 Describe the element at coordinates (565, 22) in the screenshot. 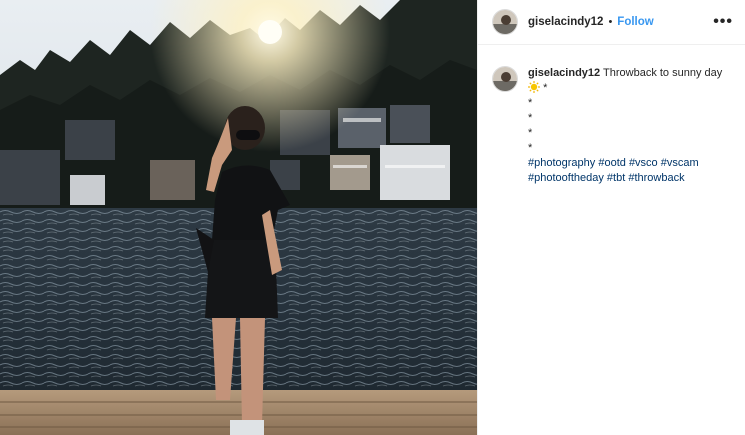

I see `post-username: giselacindy12` at that location.